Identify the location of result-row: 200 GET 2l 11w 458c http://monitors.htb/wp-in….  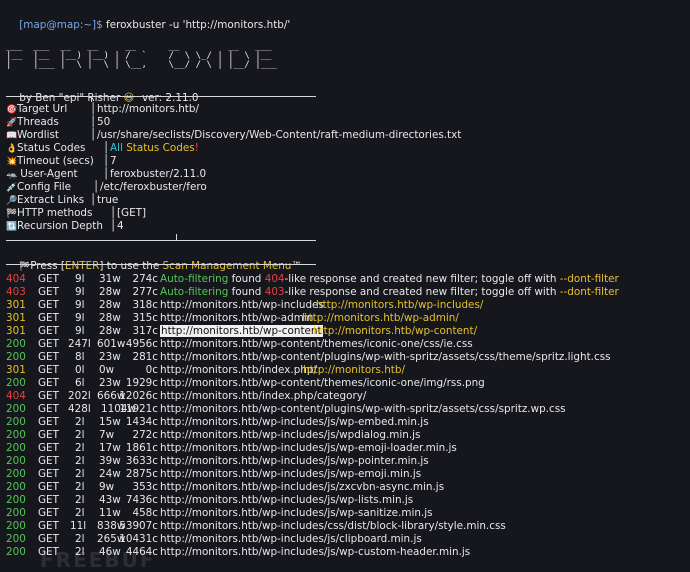
(346, 513).